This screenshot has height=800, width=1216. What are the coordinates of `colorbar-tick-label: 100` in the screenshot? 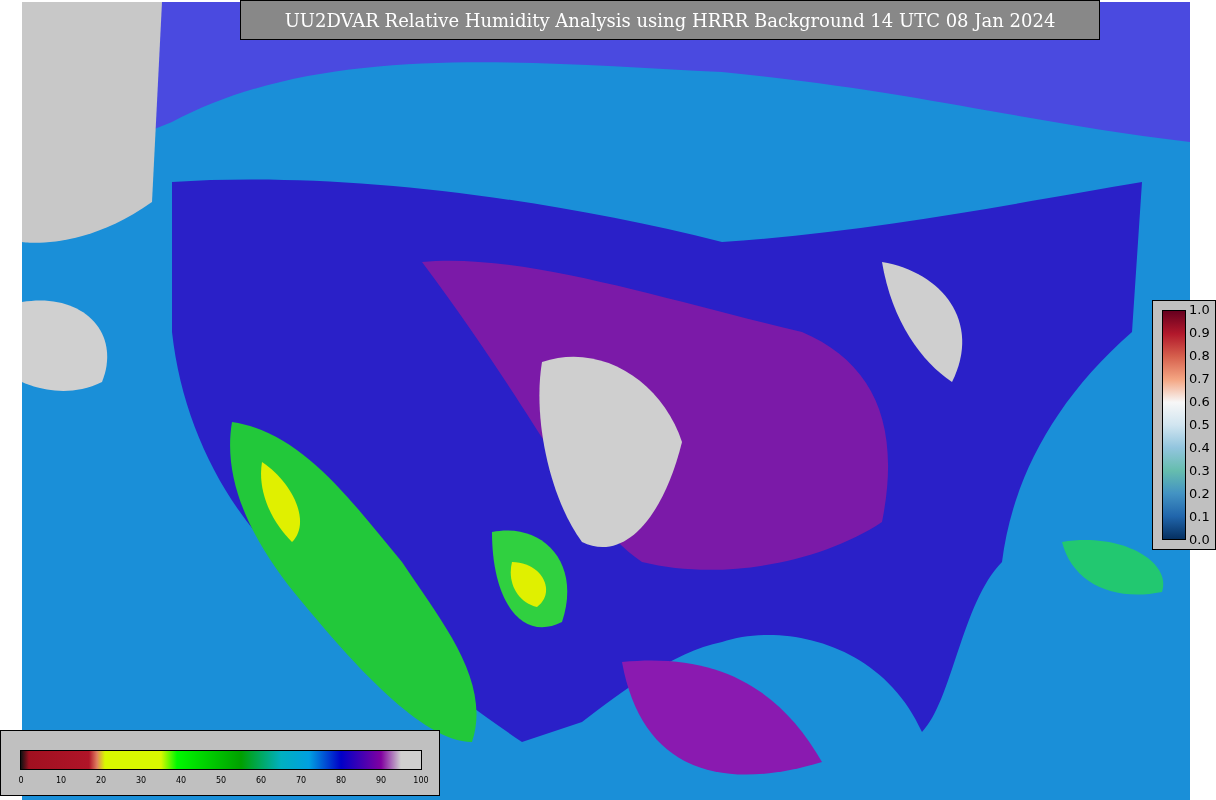 It's located at (421, 780).